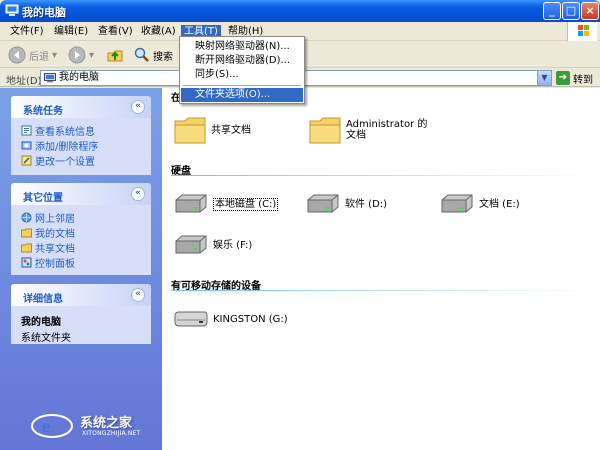 This screenshot has height=450, width=600. I want to click on drive-c: 本地磁盘 (C:), so click(226, 204).